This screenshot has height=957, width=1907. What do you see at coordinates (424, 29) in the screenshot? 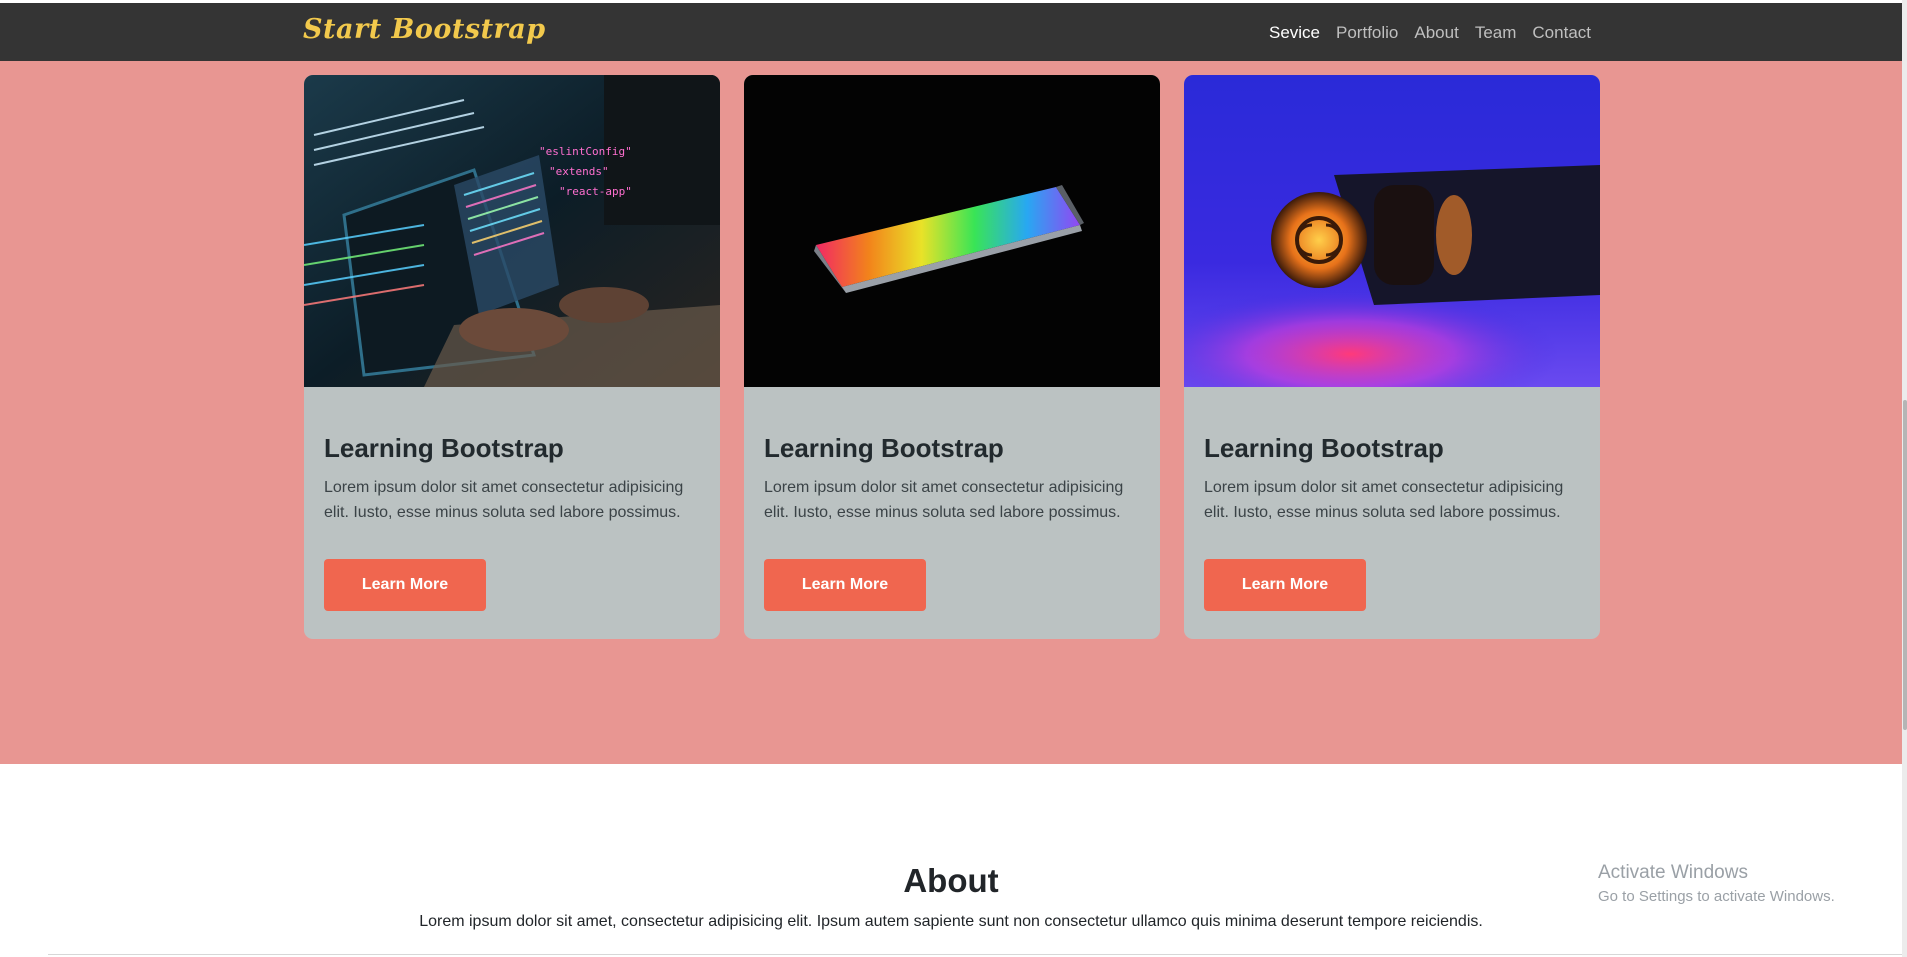
I see `brand-logo: Start Bootstrap` at bounding box center [424, 29].